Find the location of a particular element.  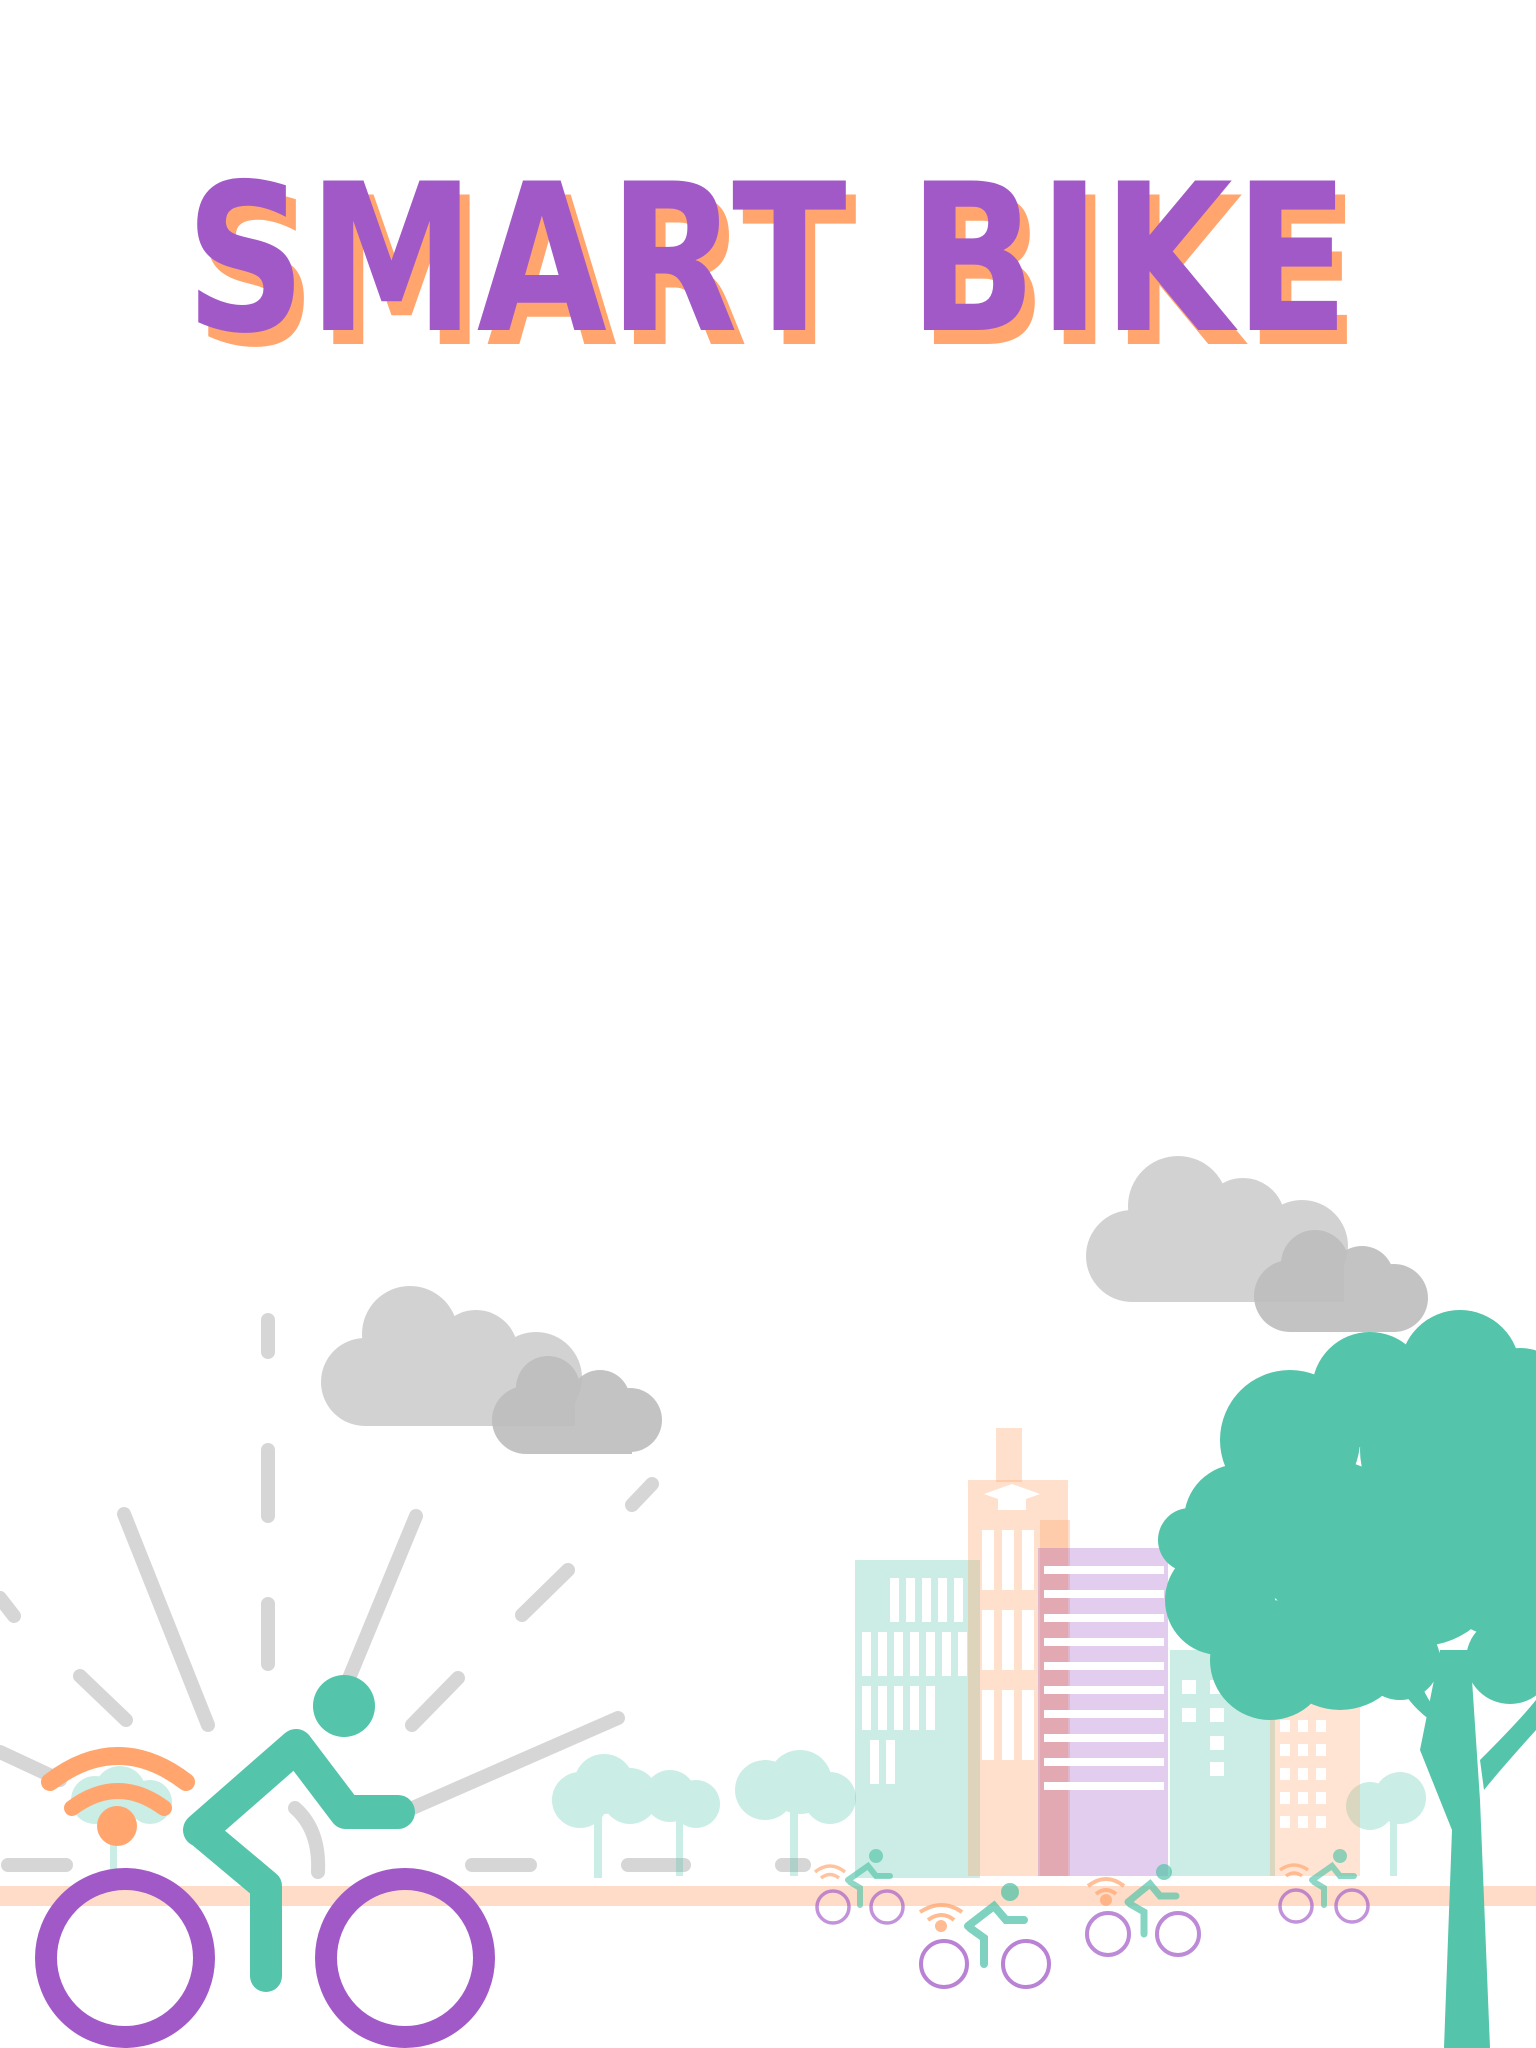

cyclist-icon is located at coordinates (1143, 1910).